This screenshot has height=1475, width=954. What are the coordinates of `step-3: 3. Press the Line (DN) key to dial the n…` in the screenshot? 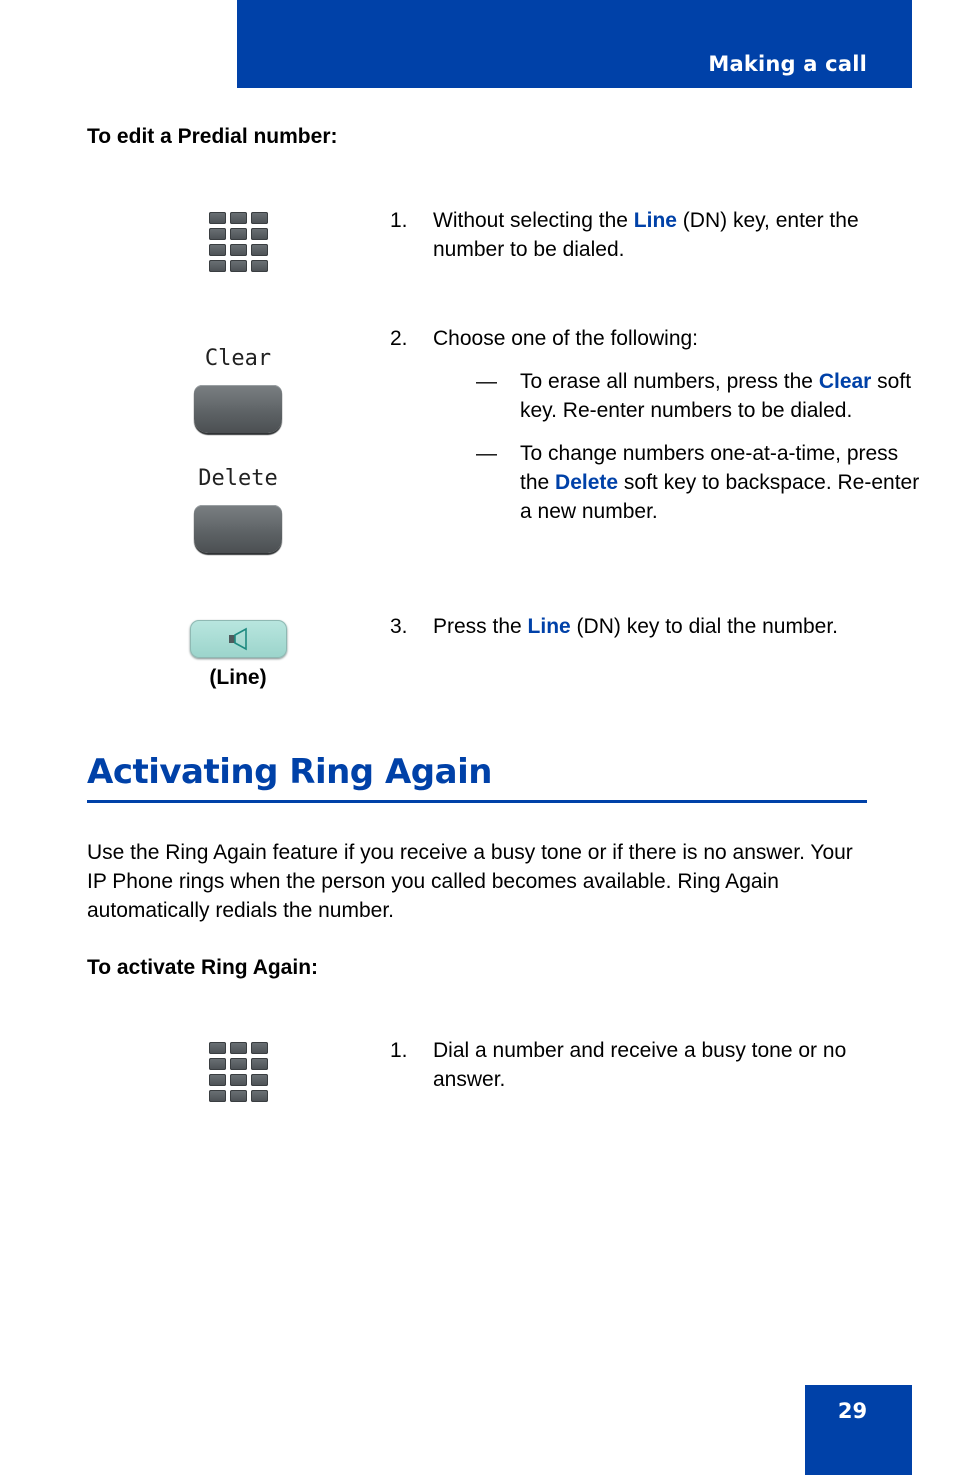 It's located at (635, 626).